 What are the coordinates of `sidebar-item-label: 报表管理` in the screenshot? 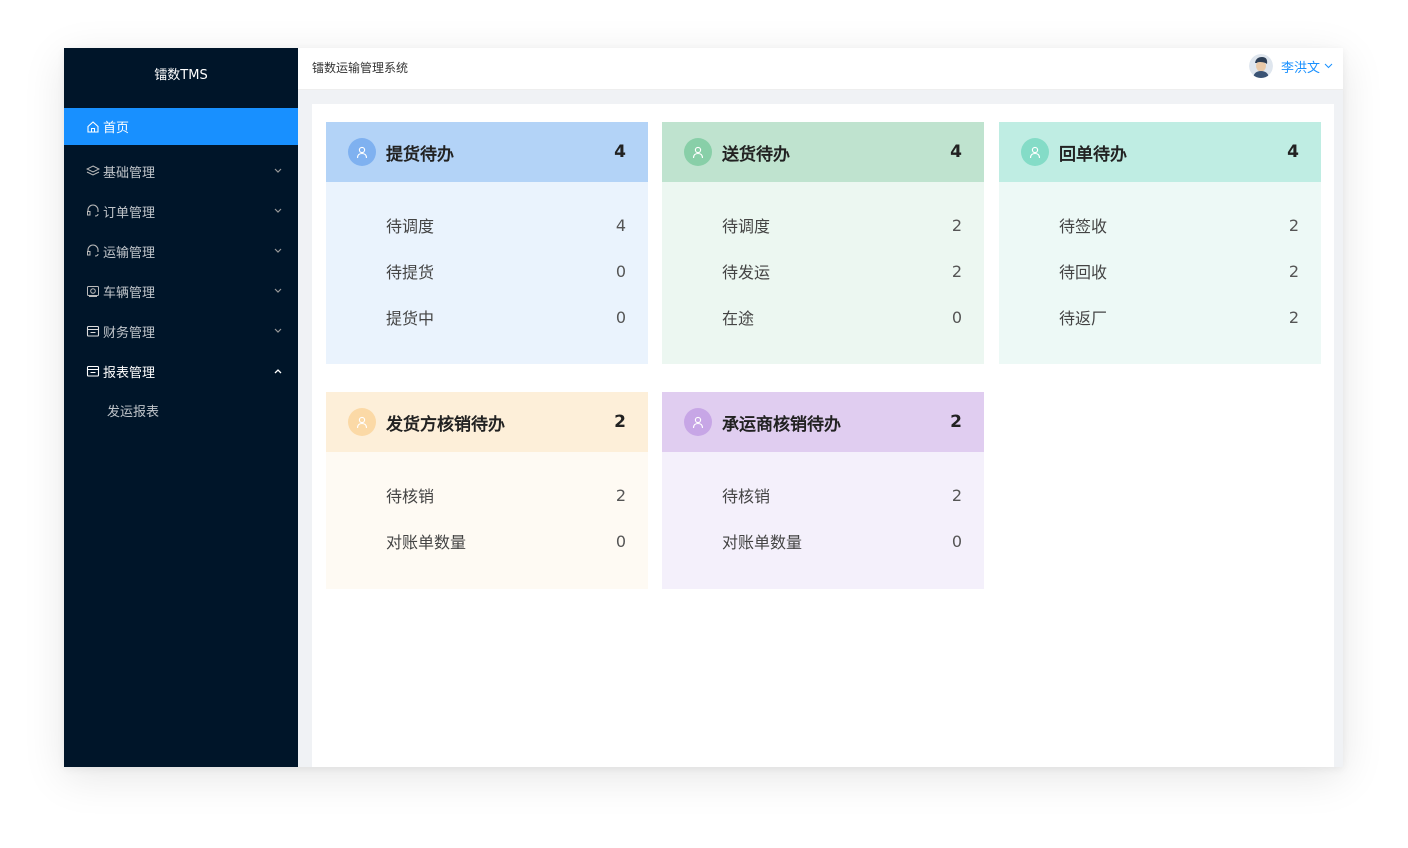 It's located at (129, 373).